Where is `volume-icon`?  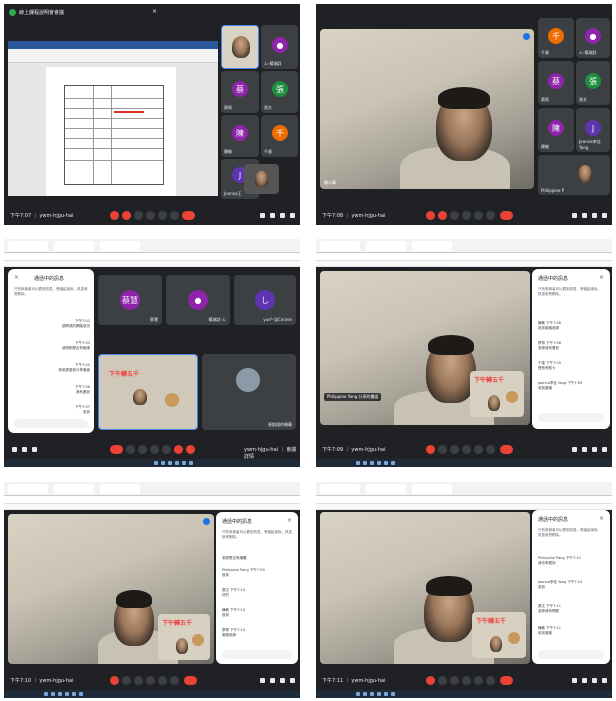
volume-icon is located at coordinates (14, 449).